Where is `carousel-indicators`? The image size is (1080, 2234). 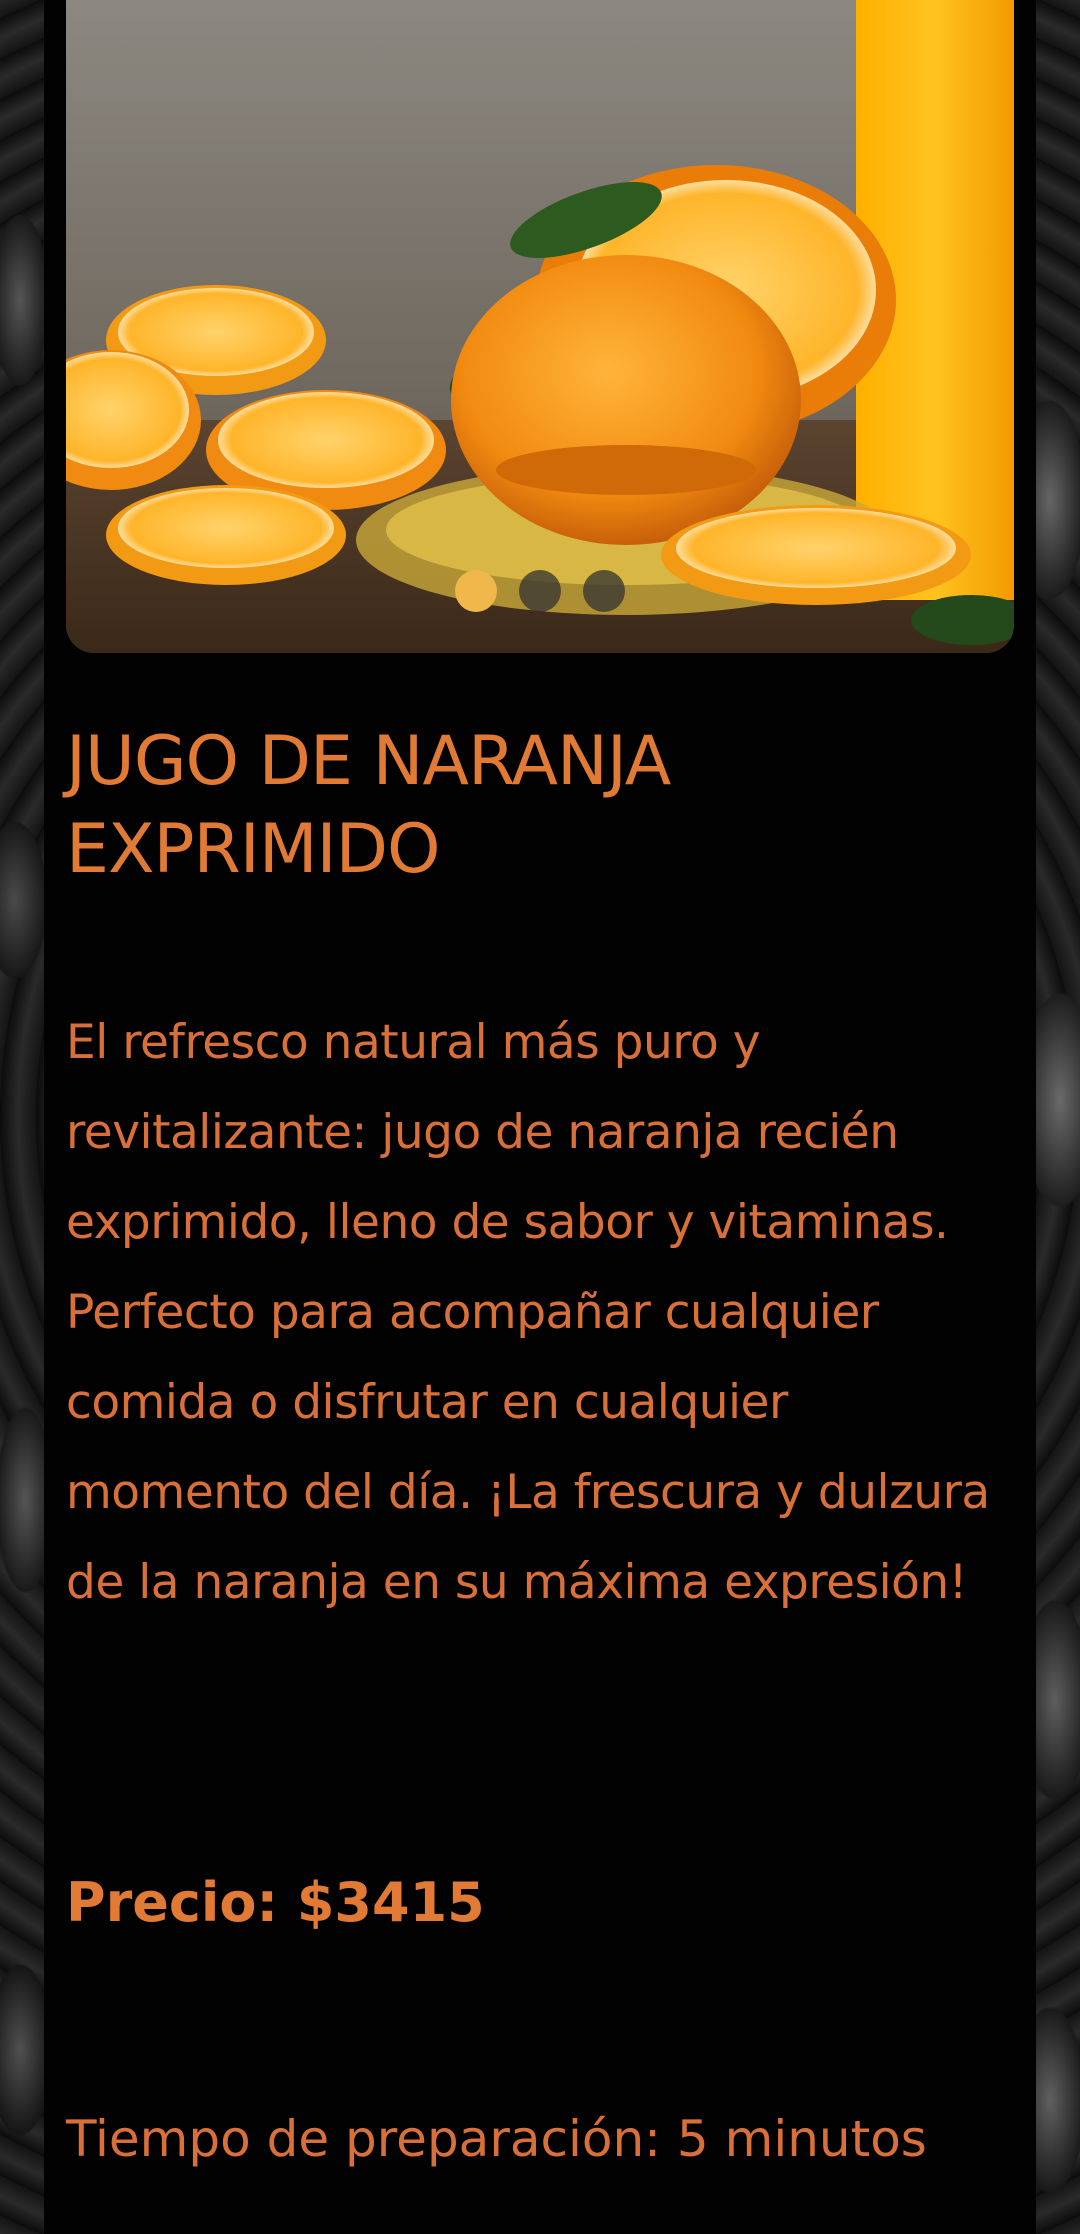
carousel-indicators is located at coordinates (540, 591).